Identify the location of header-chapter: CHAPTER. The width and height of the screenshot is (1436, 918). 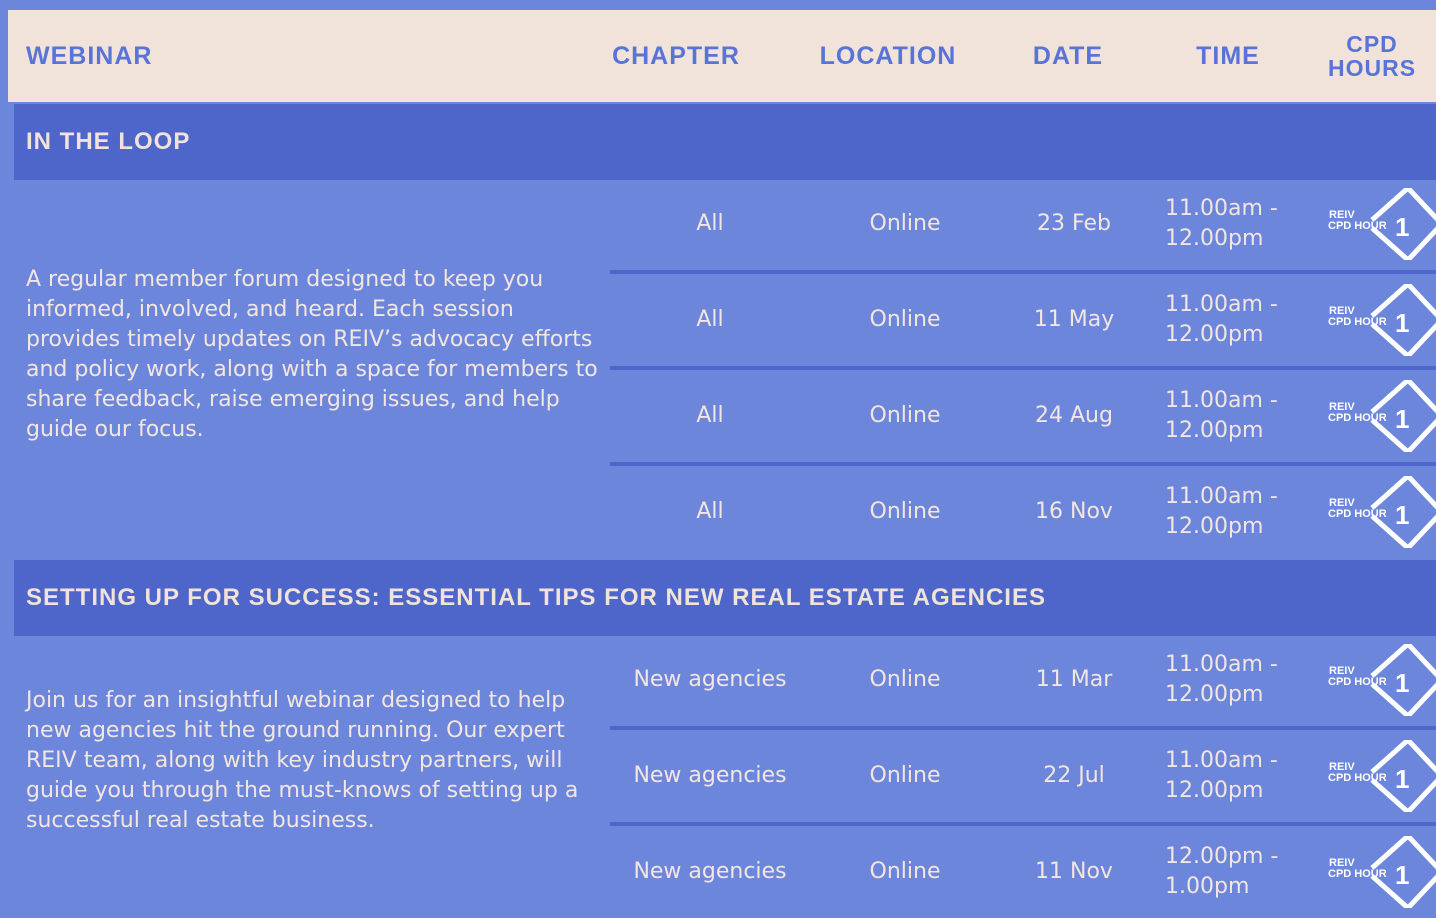
(676, 55).